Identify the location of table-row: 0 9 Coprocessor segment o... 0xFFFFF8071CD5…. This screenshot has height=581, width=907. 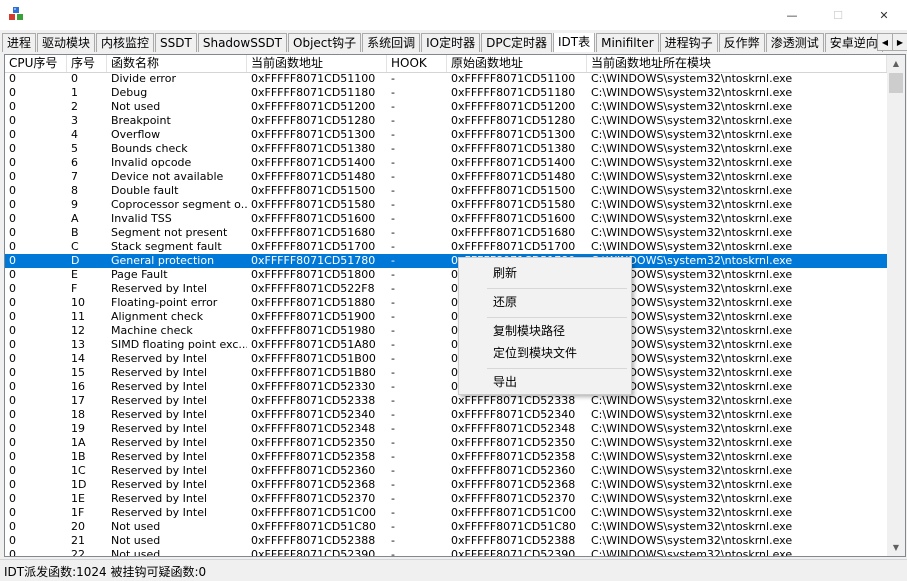
(446, 205).